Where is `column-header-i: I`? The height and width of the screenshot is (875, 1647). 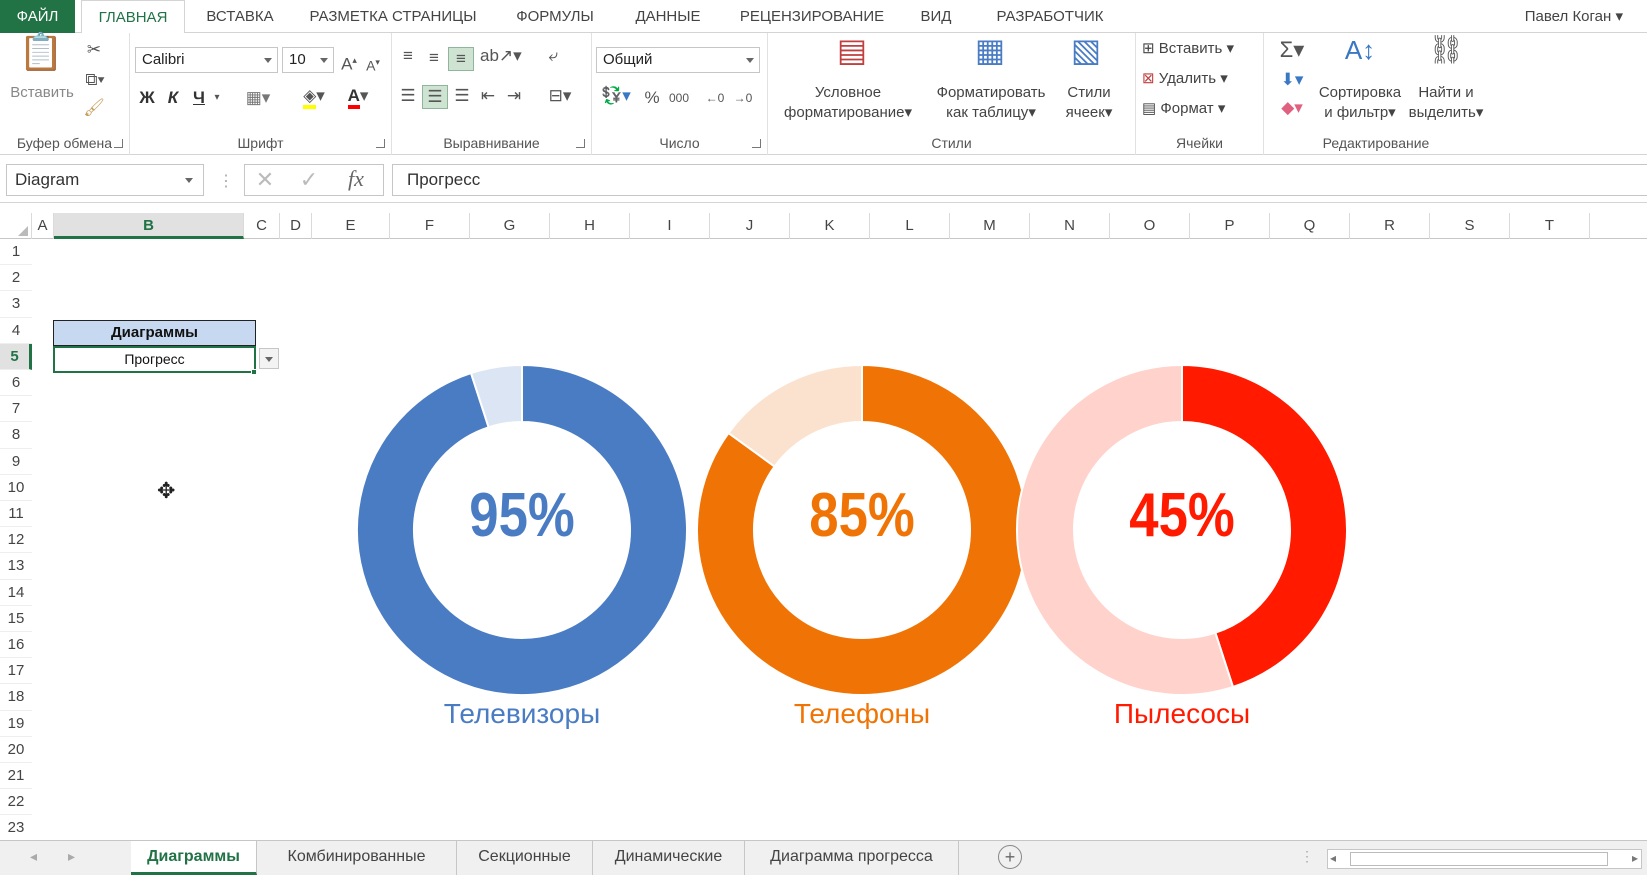 column-header-i: I is located at coordinates (670, 226).